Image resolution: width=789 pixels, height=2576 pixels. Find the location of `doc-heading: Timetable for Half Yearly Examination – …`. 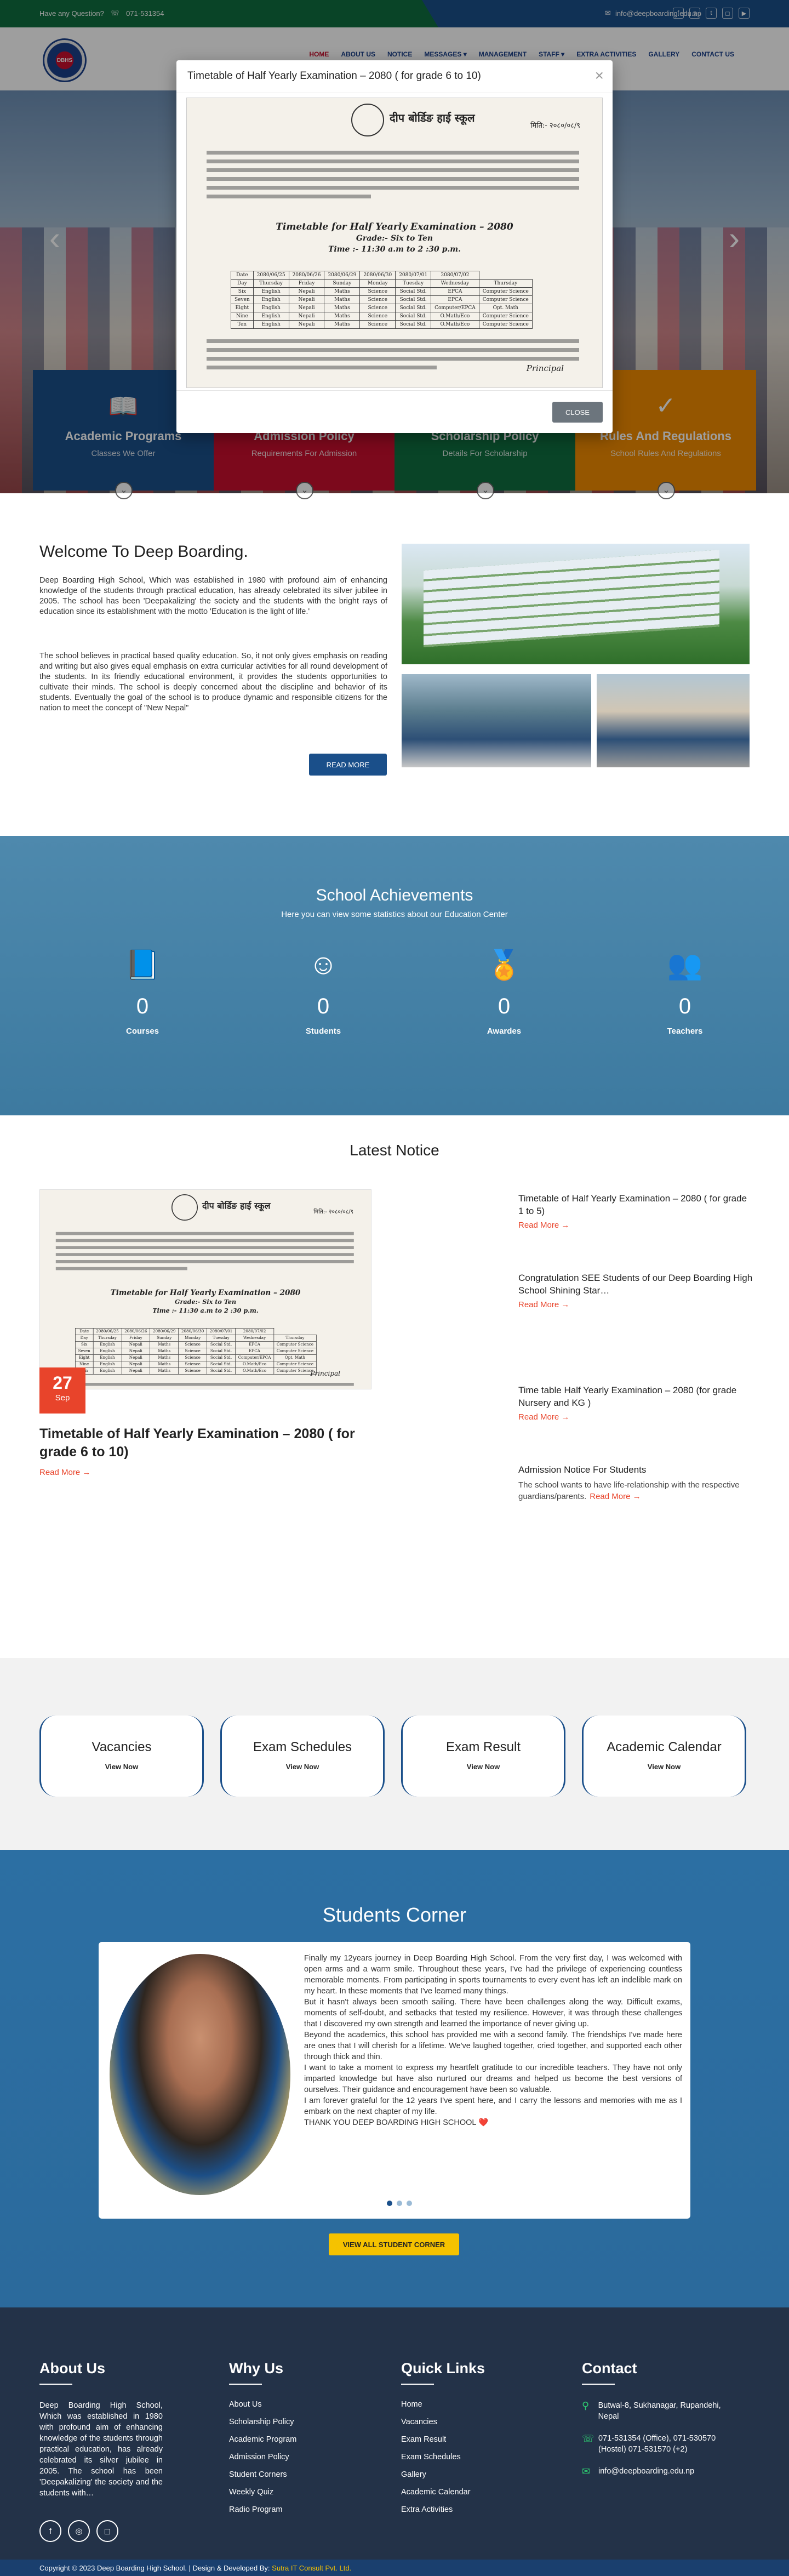

doc-heading: Timetable for Half Yearly Examination – … is located at coordinates (206, 1293).